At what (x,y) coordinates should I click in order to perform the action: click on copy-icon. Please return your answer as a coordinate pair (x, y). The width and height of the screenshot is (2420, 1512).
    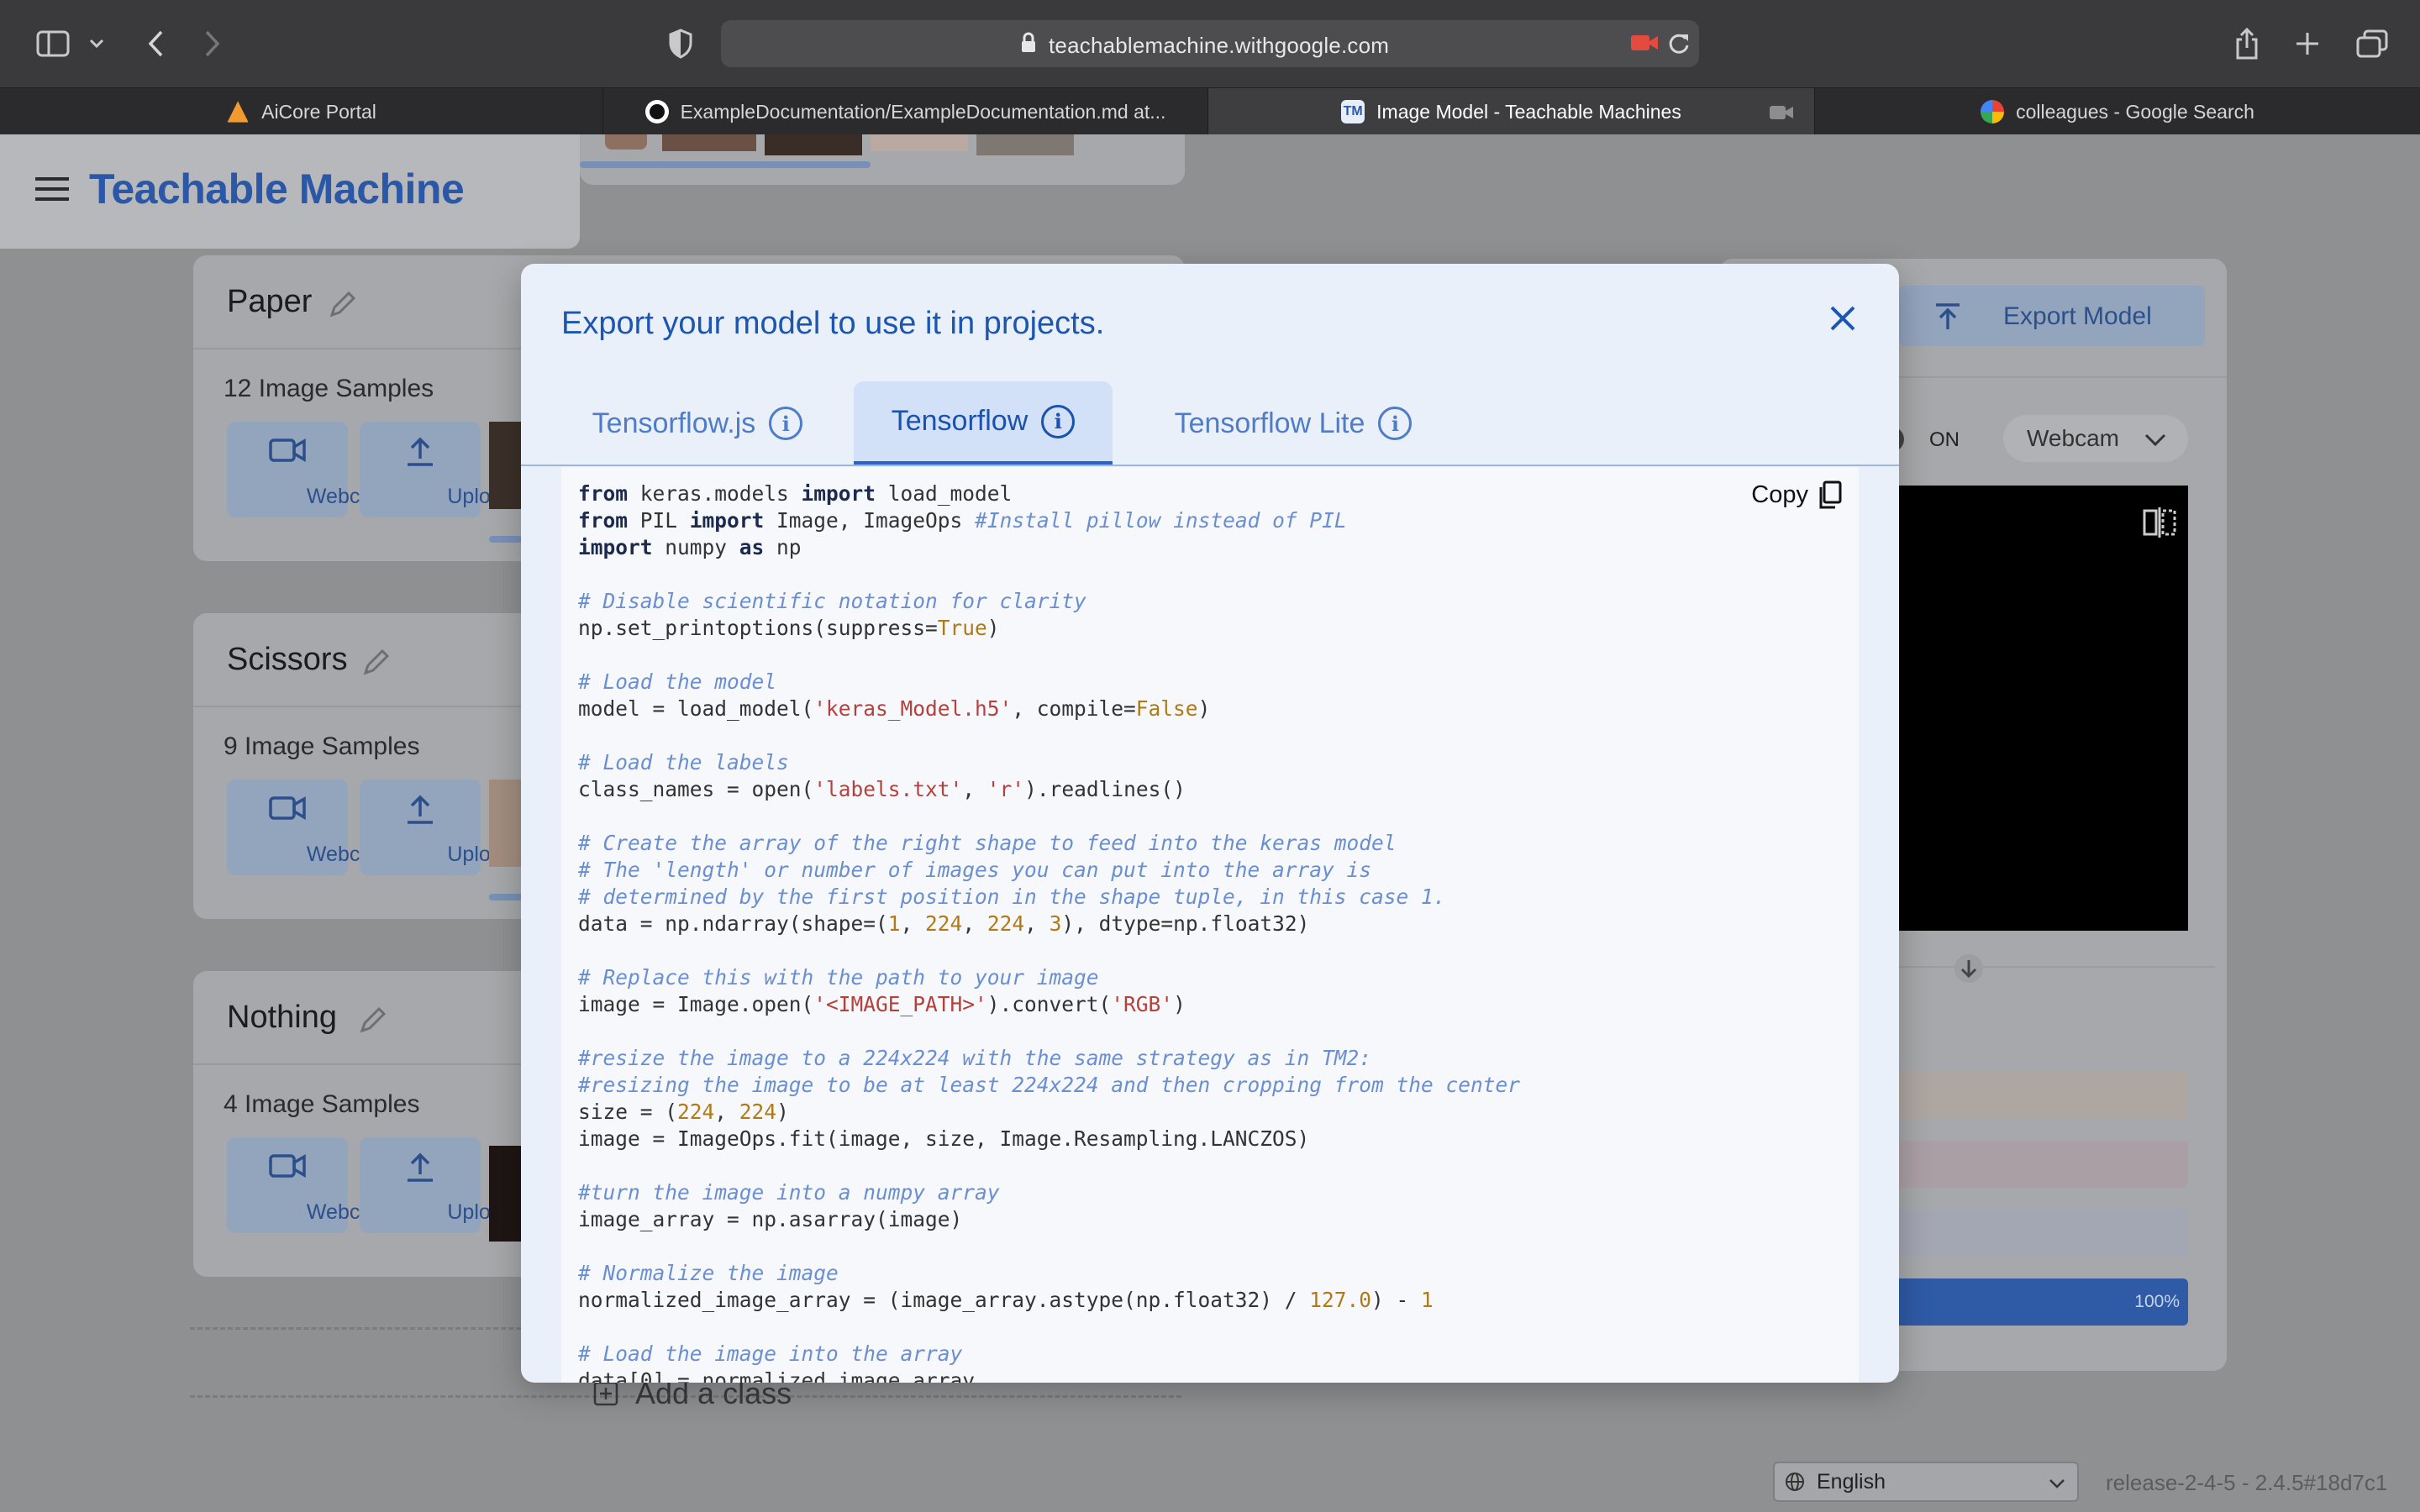
    Looking at the image, I should click on (1830, 494).